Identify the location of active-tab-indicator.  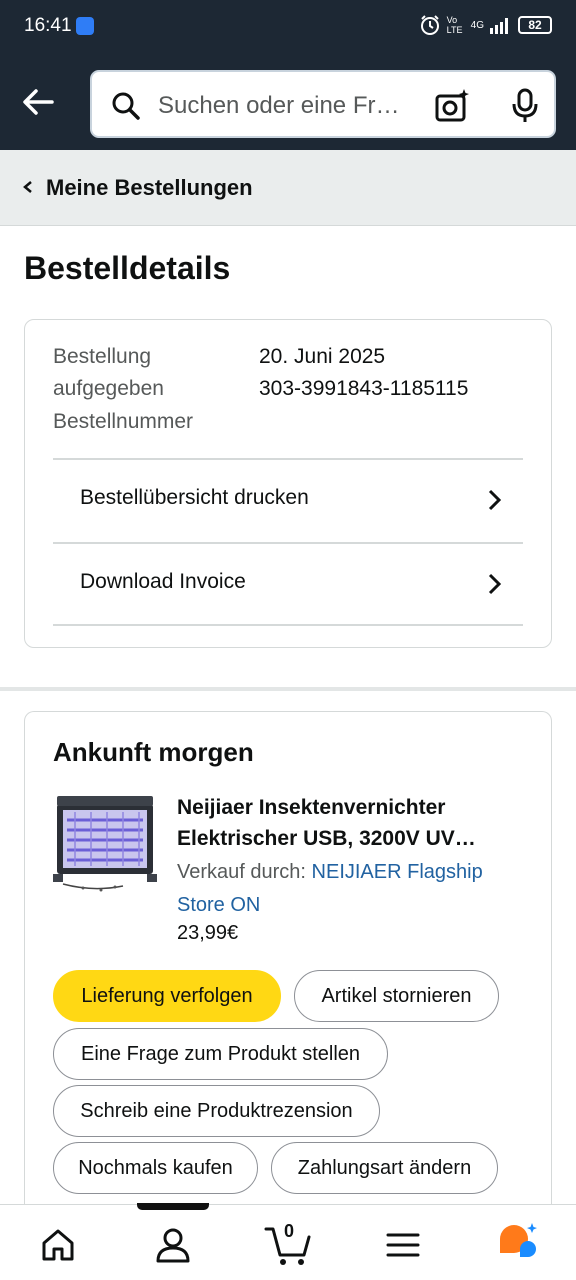
(173, 1206).